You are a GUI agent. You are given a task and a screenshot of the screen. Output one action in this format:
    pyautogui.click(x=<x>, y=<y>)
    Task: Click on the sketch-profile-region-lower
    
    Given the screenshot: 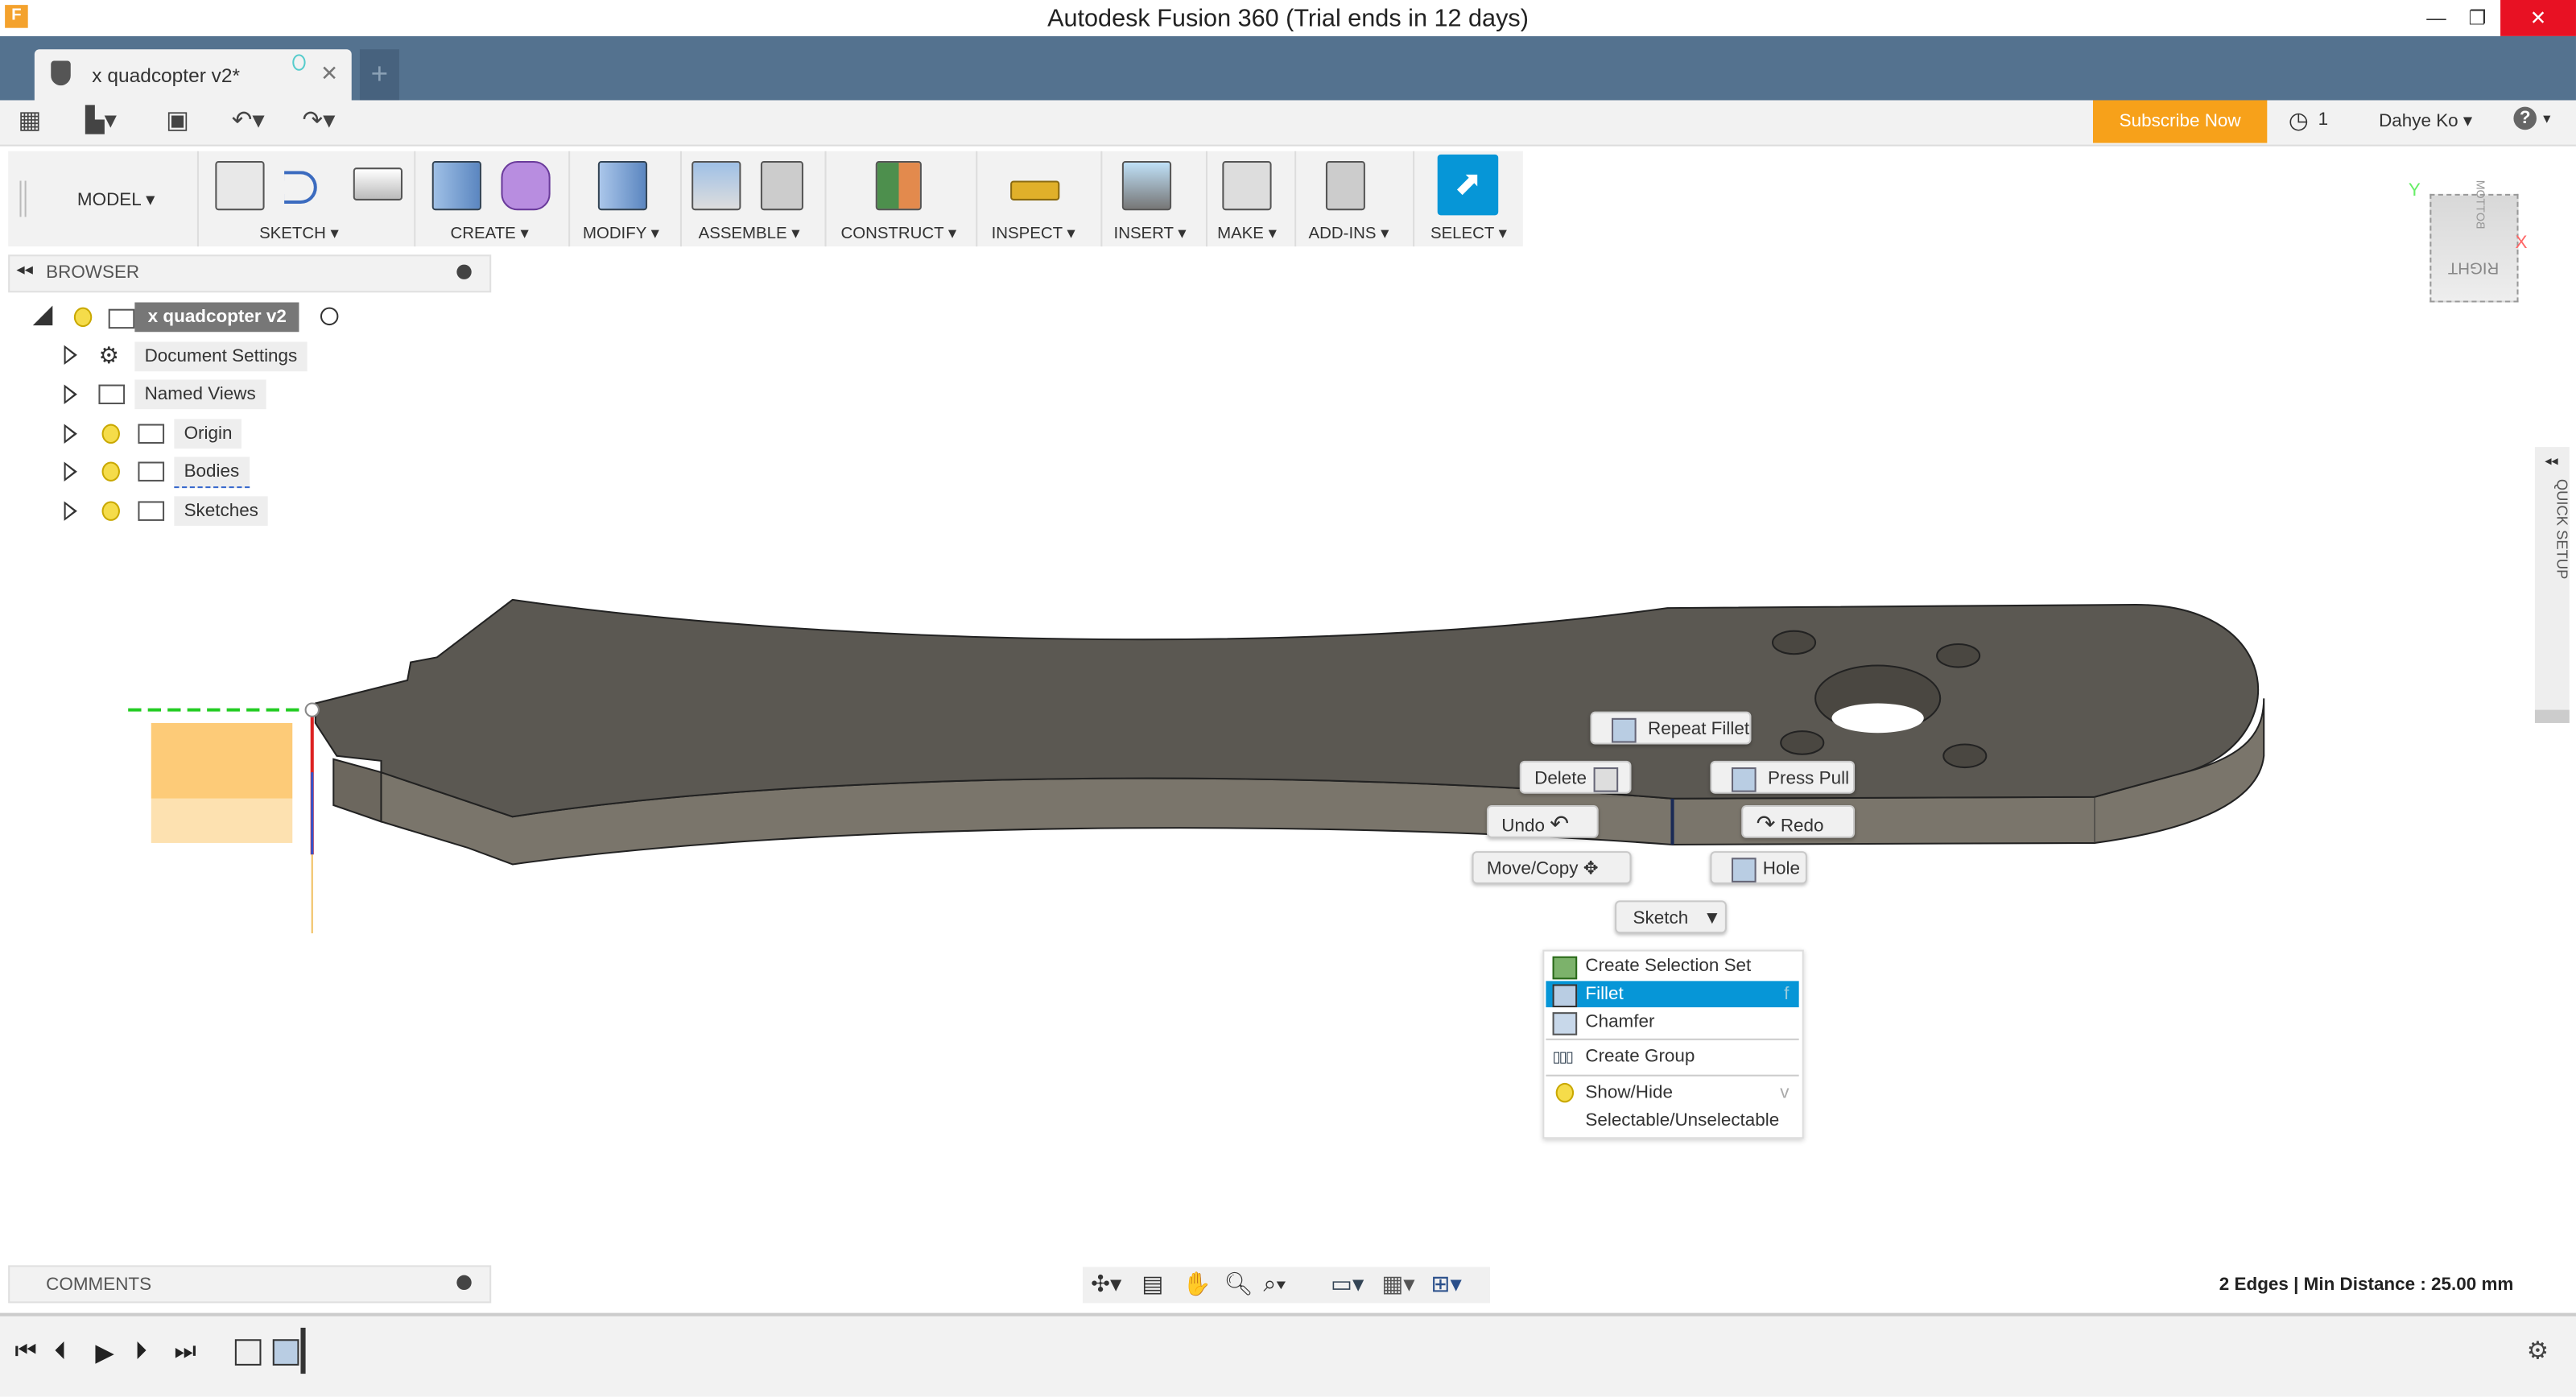 What is the action you would take?
    pyautogui.click(x=222, y=820)
    